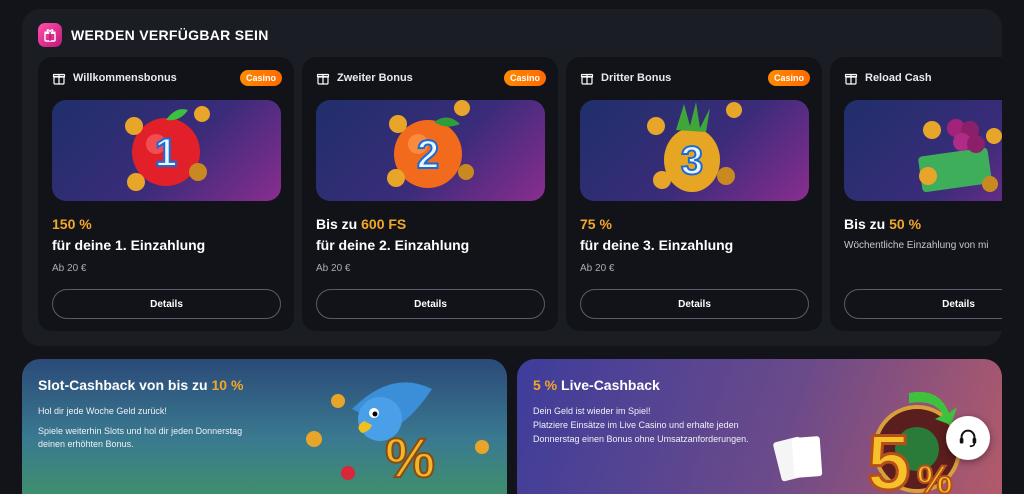 This screenshot has width=1024, height=494. What do you see at coordinates (129, 245) in the screenshot?
I see `bonus-description: für deine 1. Einzahlung` at bounding box center [129, 245].